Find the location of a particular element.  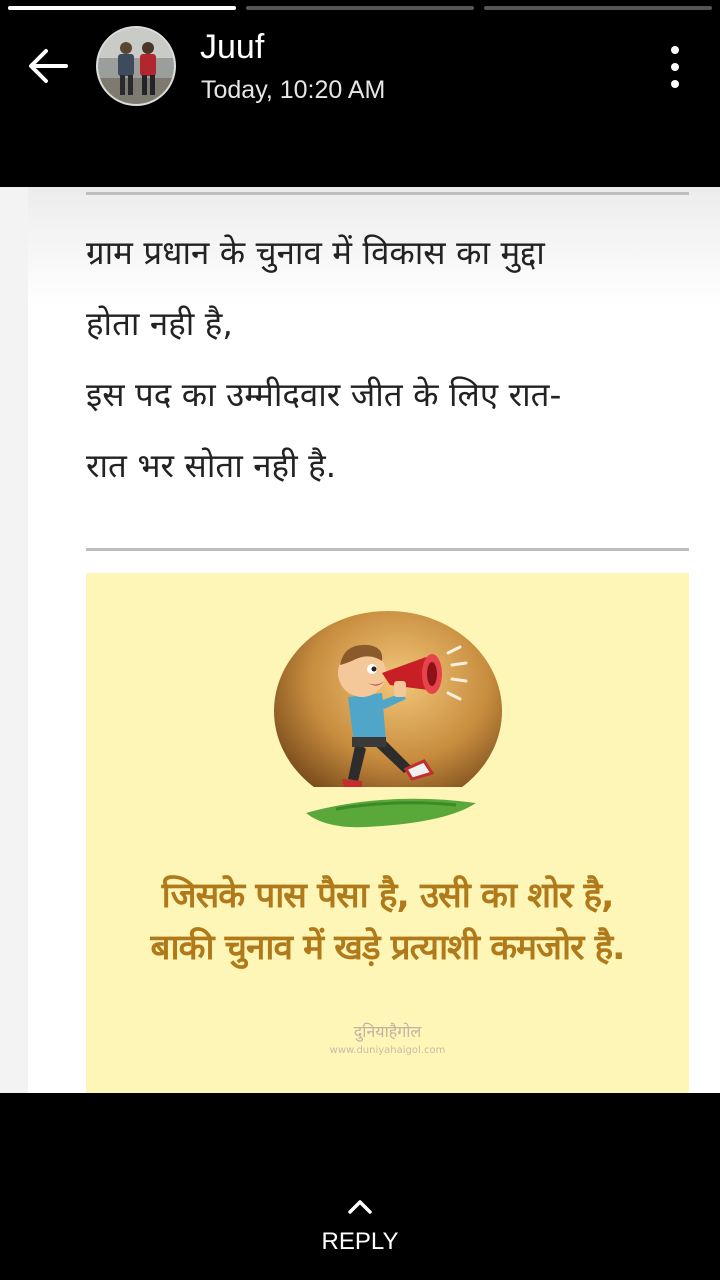

poem-line: इस पद का उम्मीदवार जीत के लिए रात- is located at coordinates (324, 394).